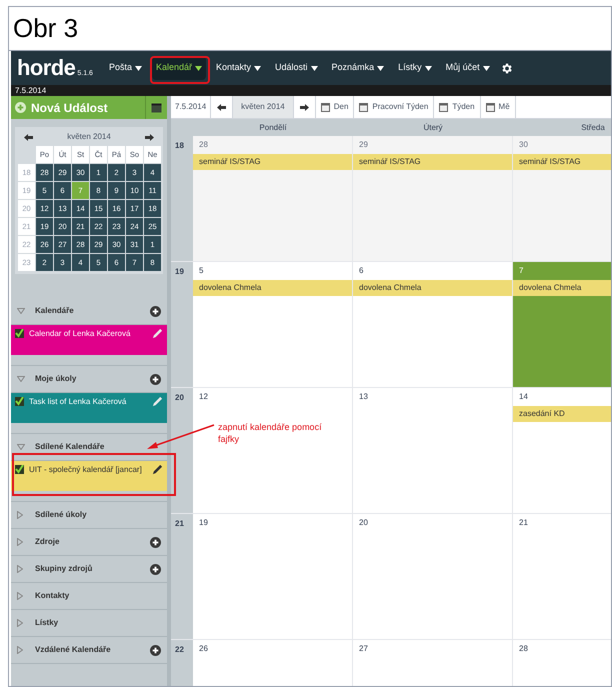 The height and width of the screenshot is (687, 612). I want to click on section-header: Moje úkoly, so click(92, 379).